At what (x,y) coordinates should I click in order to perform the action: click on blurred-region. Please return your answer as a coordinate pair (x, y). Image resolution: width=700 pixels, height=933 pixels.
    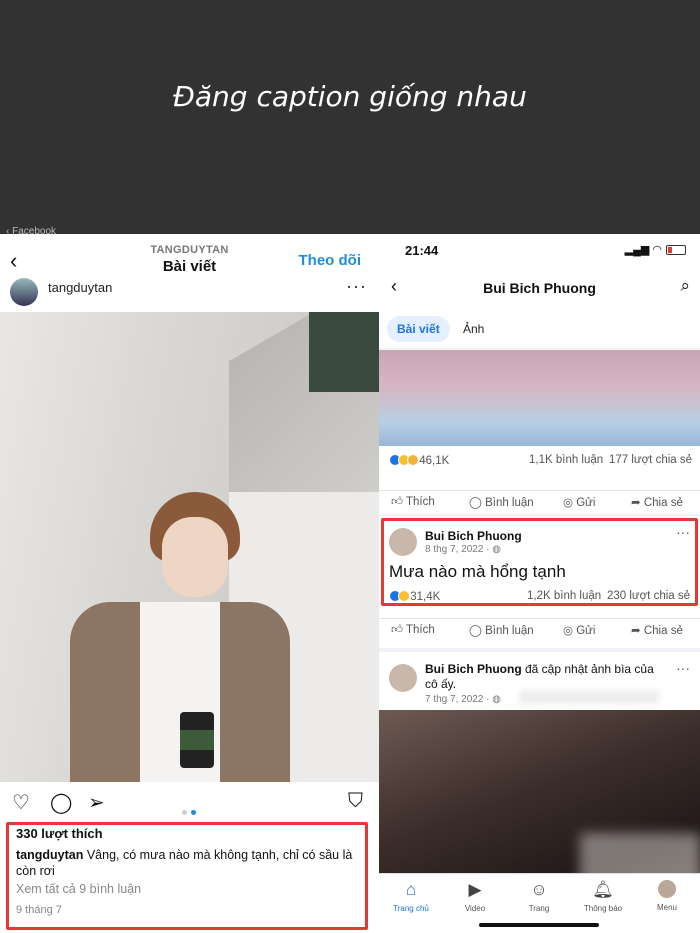
    Looking at the image, I should click on (589, 697).